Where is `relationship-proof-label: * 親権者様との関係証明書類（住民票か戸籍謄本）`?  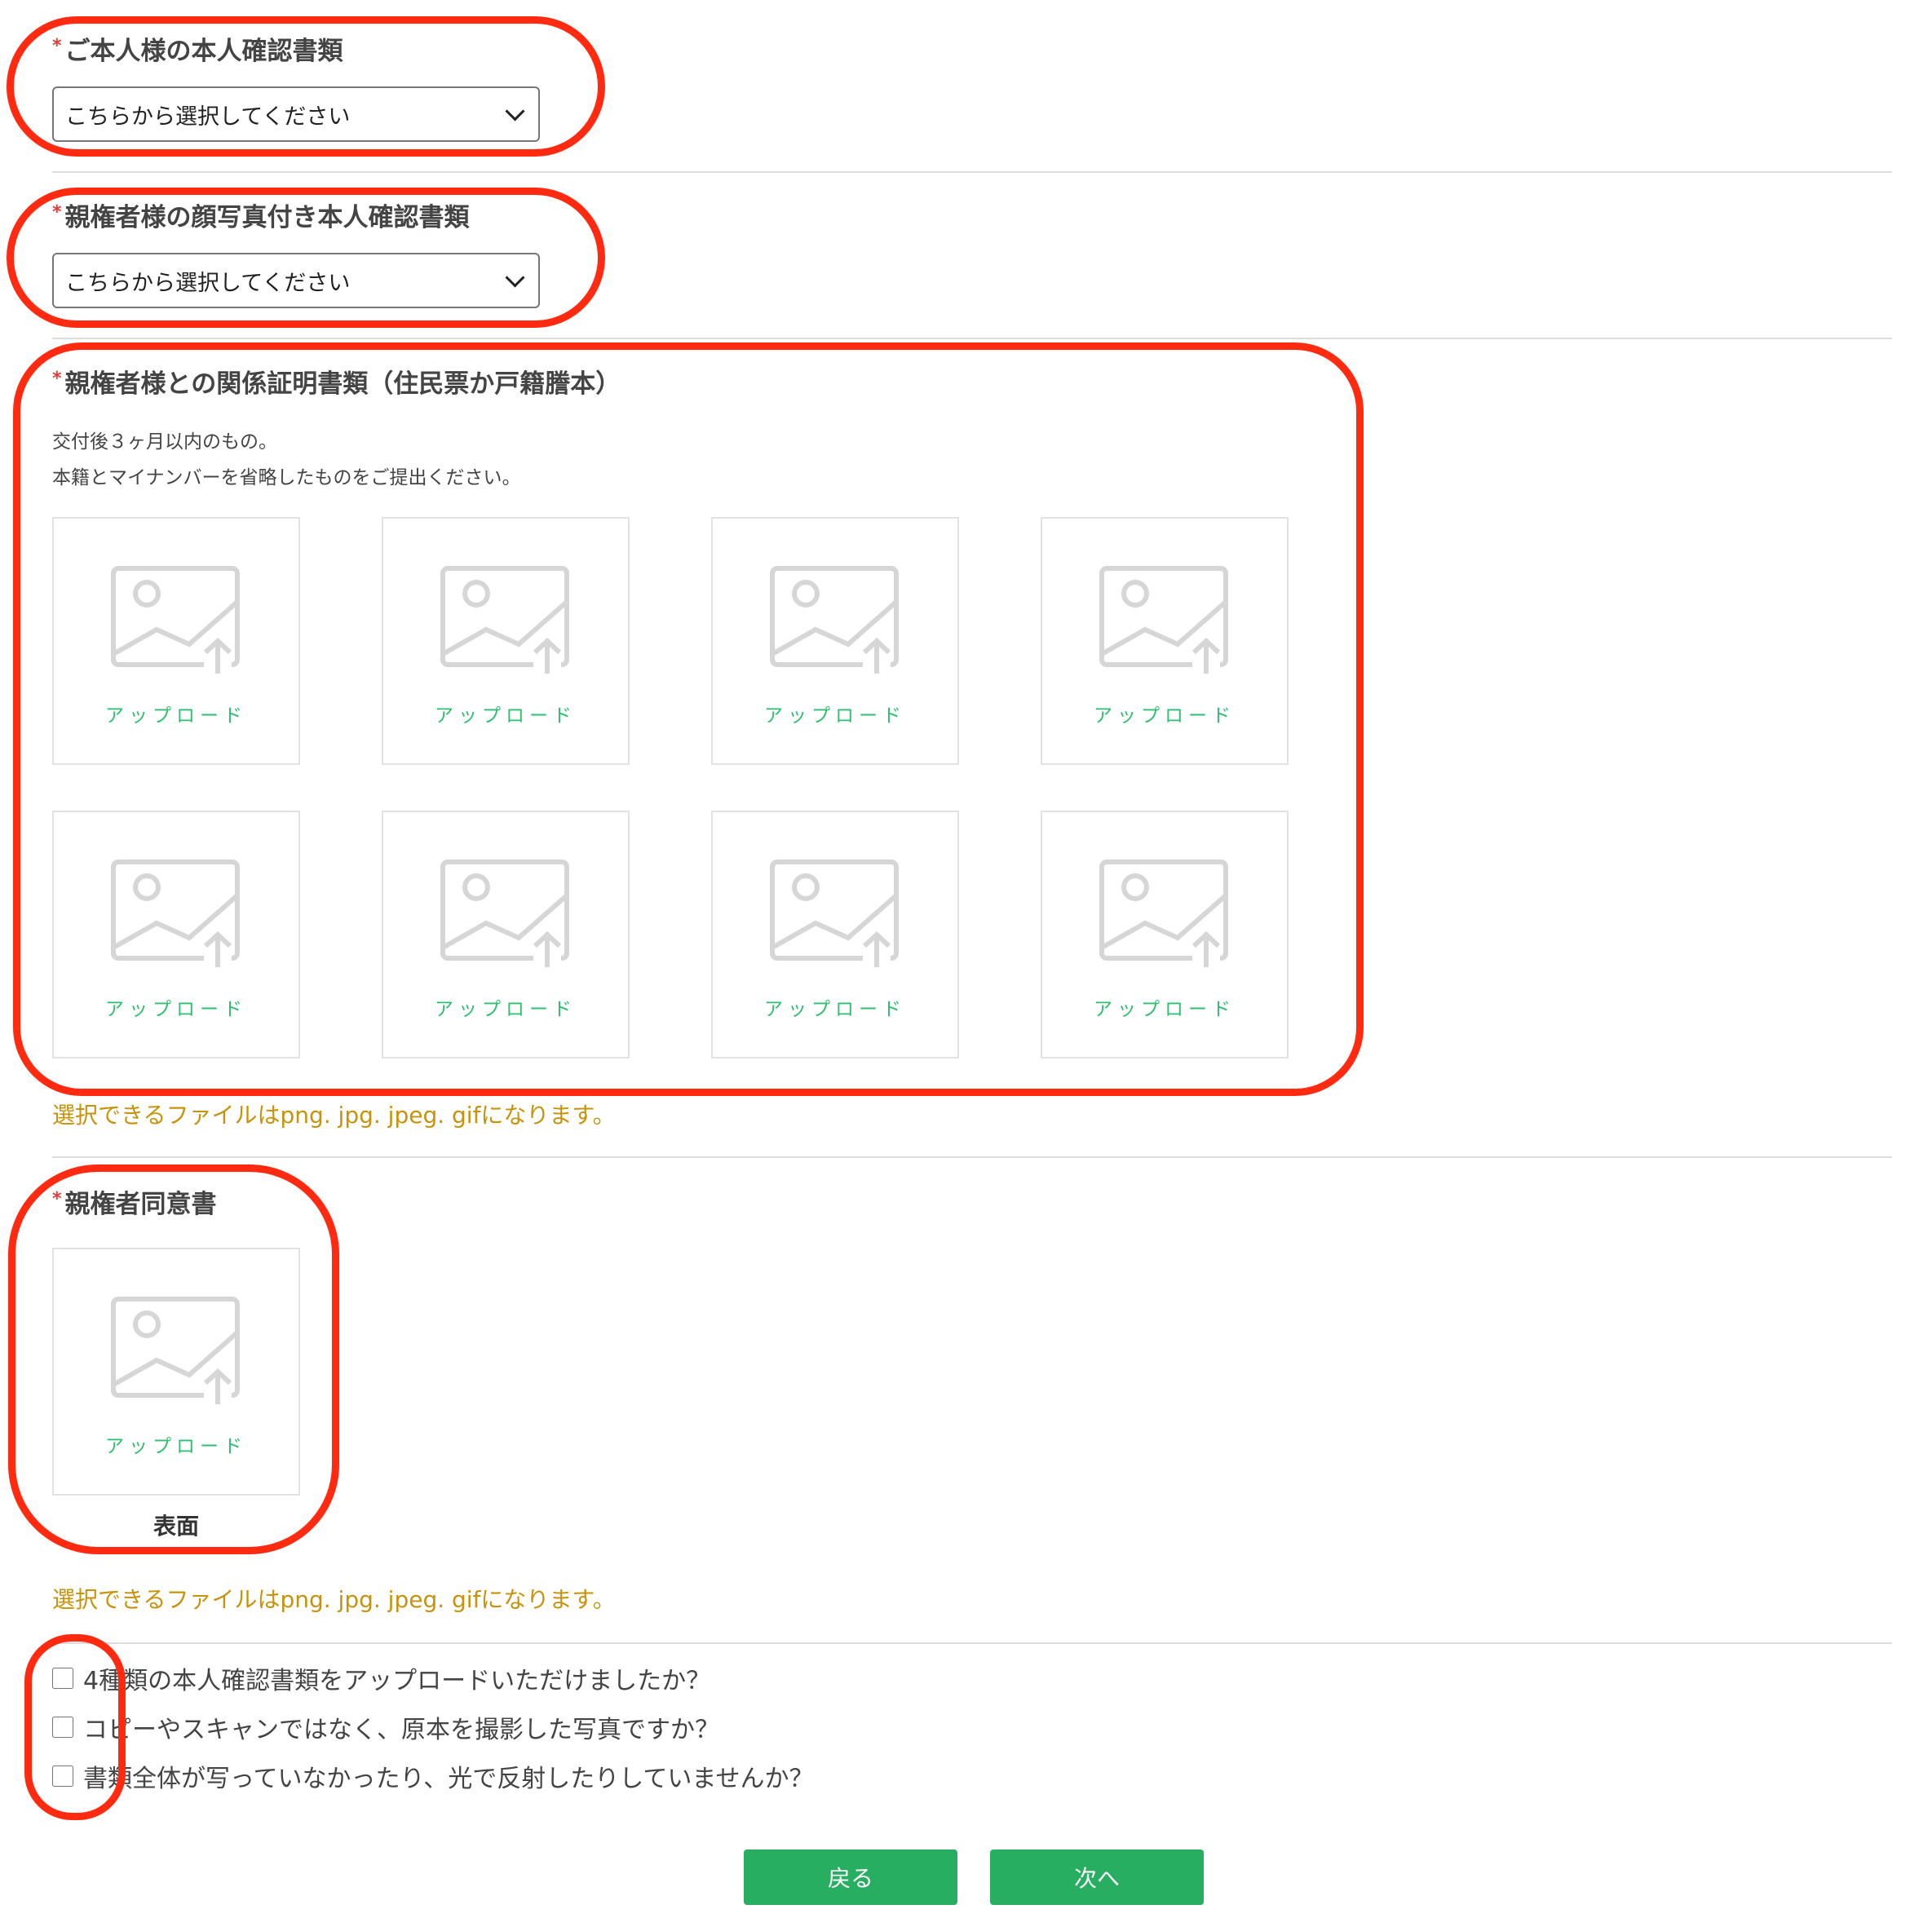
relationship-proof-label: * 親権者様との関係証明書類（住民票か戸籍謄本） is located at coordinates (336, 384).